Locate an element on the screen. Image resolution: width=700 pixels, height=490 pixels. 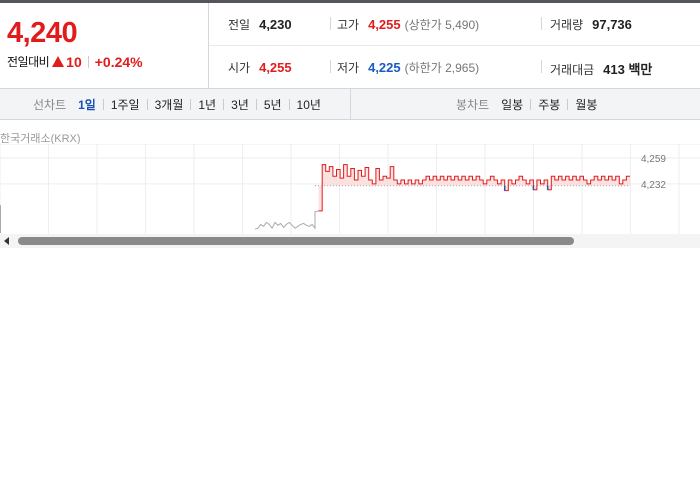
tab-10-years: 10년 is located at coordinates (309, 104).